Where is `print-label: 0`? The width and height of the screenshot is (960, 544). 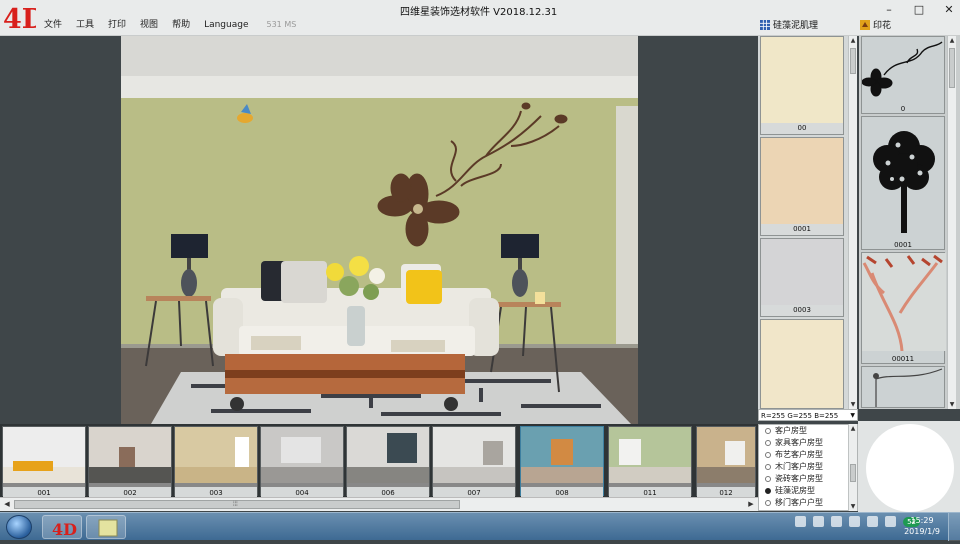 print-label: 0 is located at coordinates (903, 109).